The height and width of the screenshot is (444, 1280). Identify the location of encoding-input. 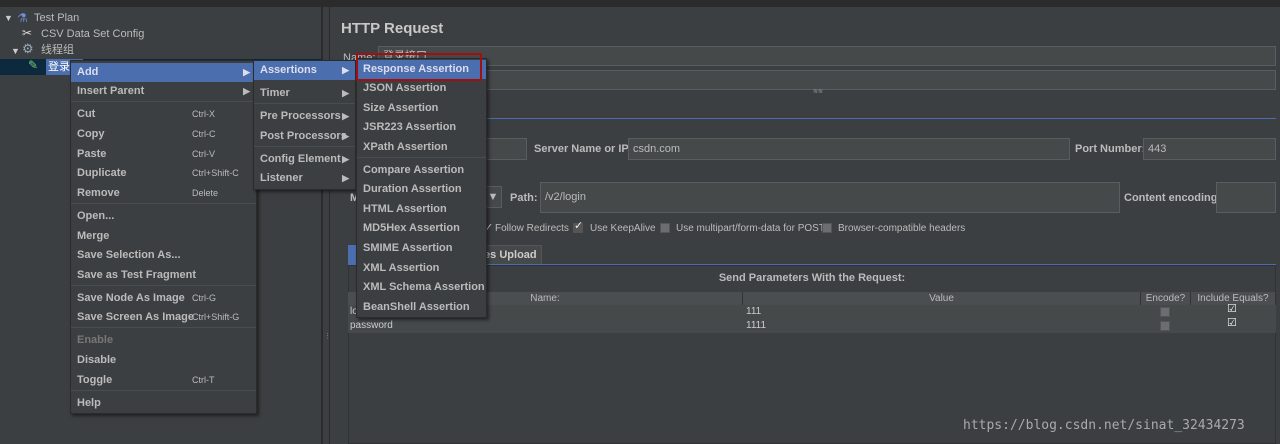
(1246, 197).